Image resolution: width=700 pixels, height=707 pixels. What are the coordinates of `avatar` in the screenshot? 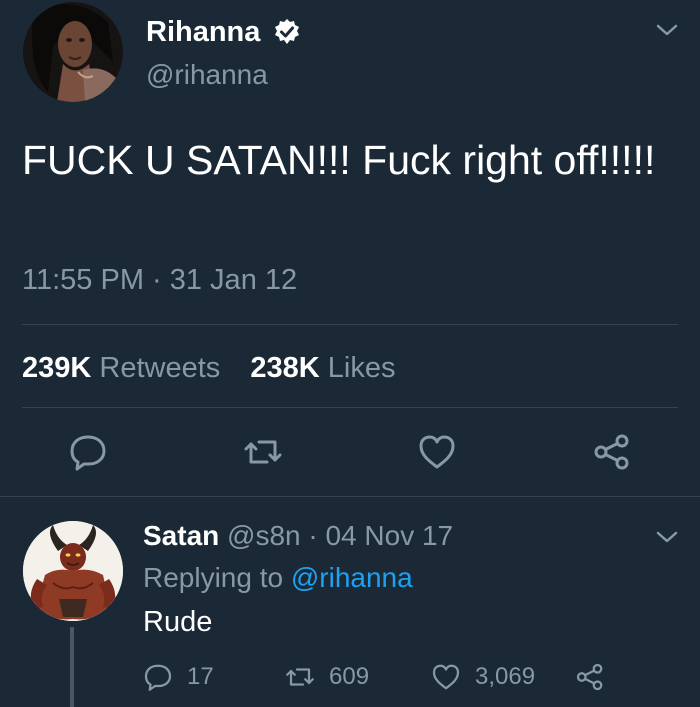 It's located at (73, 52).